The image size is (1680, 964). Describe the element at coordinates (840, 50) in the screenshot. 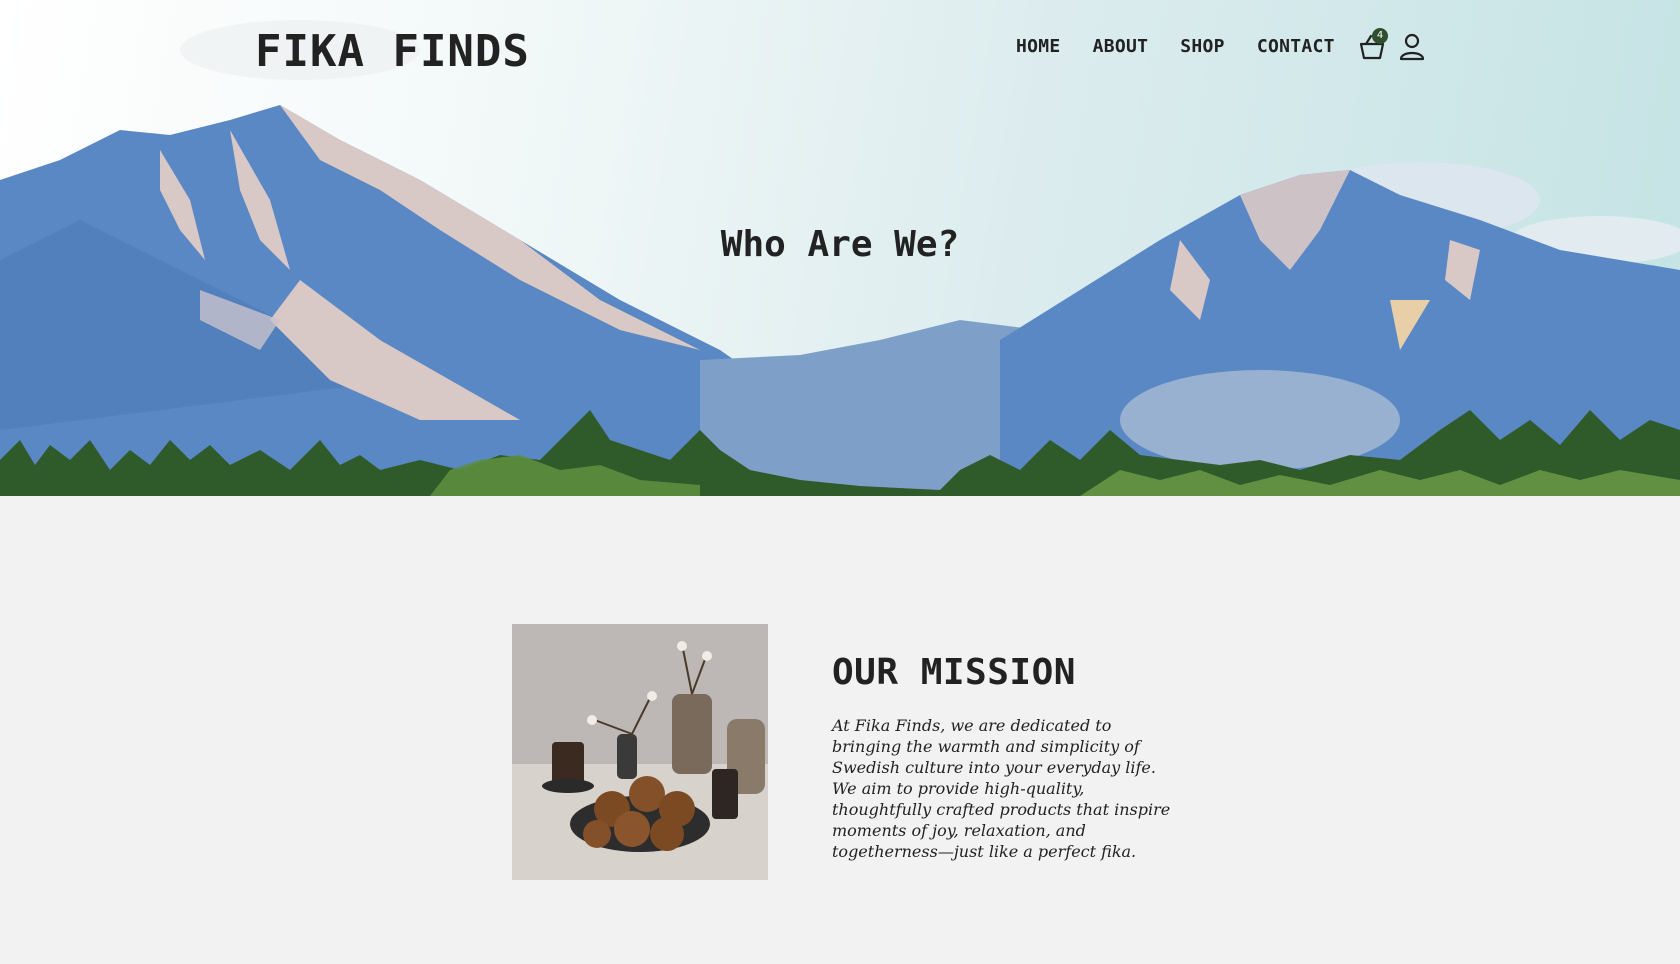

I see `top-navbar: FIKA FINDS HOME ABOUT SHOP CONTACT 4` at that location.